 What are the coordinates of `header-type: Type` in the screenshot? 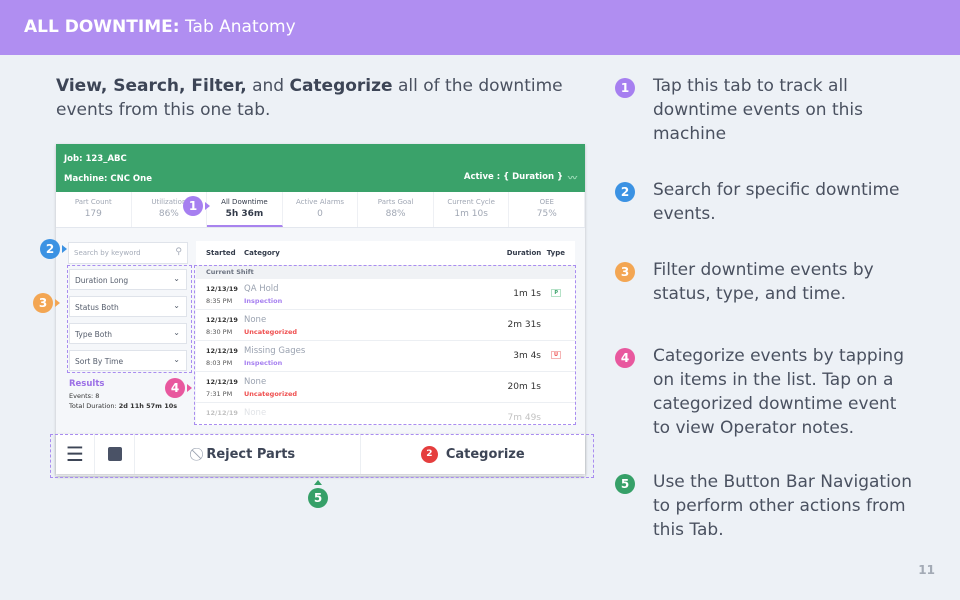 It's located at (555, 253).